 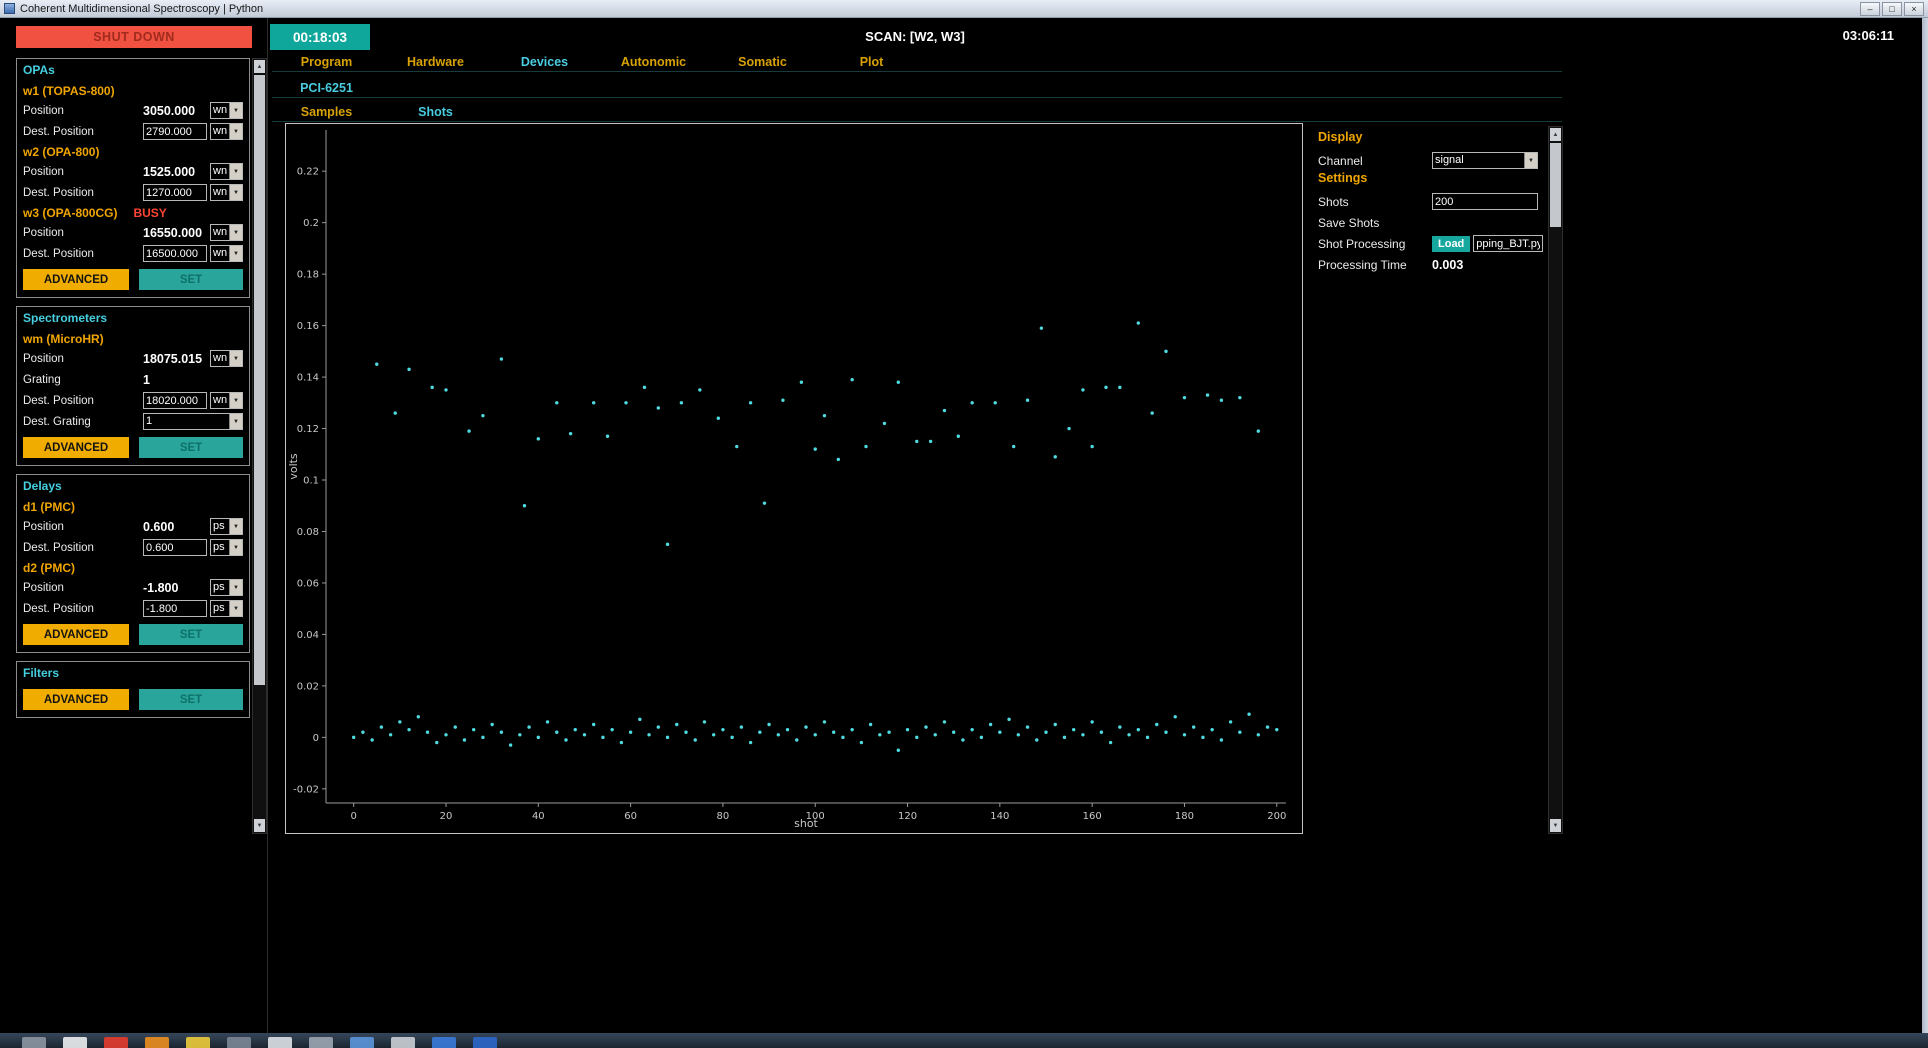 I want to click on shot-processing-row: Shot Processing Load, so click(x=1432, y=243).